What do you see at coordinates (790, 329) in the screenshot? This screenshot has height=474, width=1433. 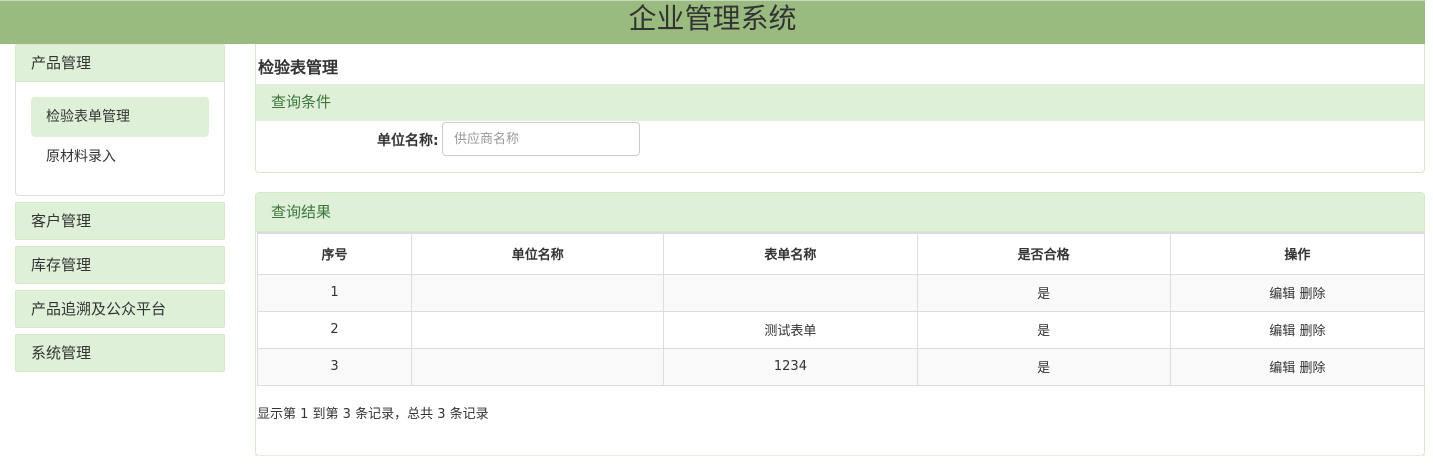 I see `cell-form-name: 测试表单` at bounding box center [790, 329].